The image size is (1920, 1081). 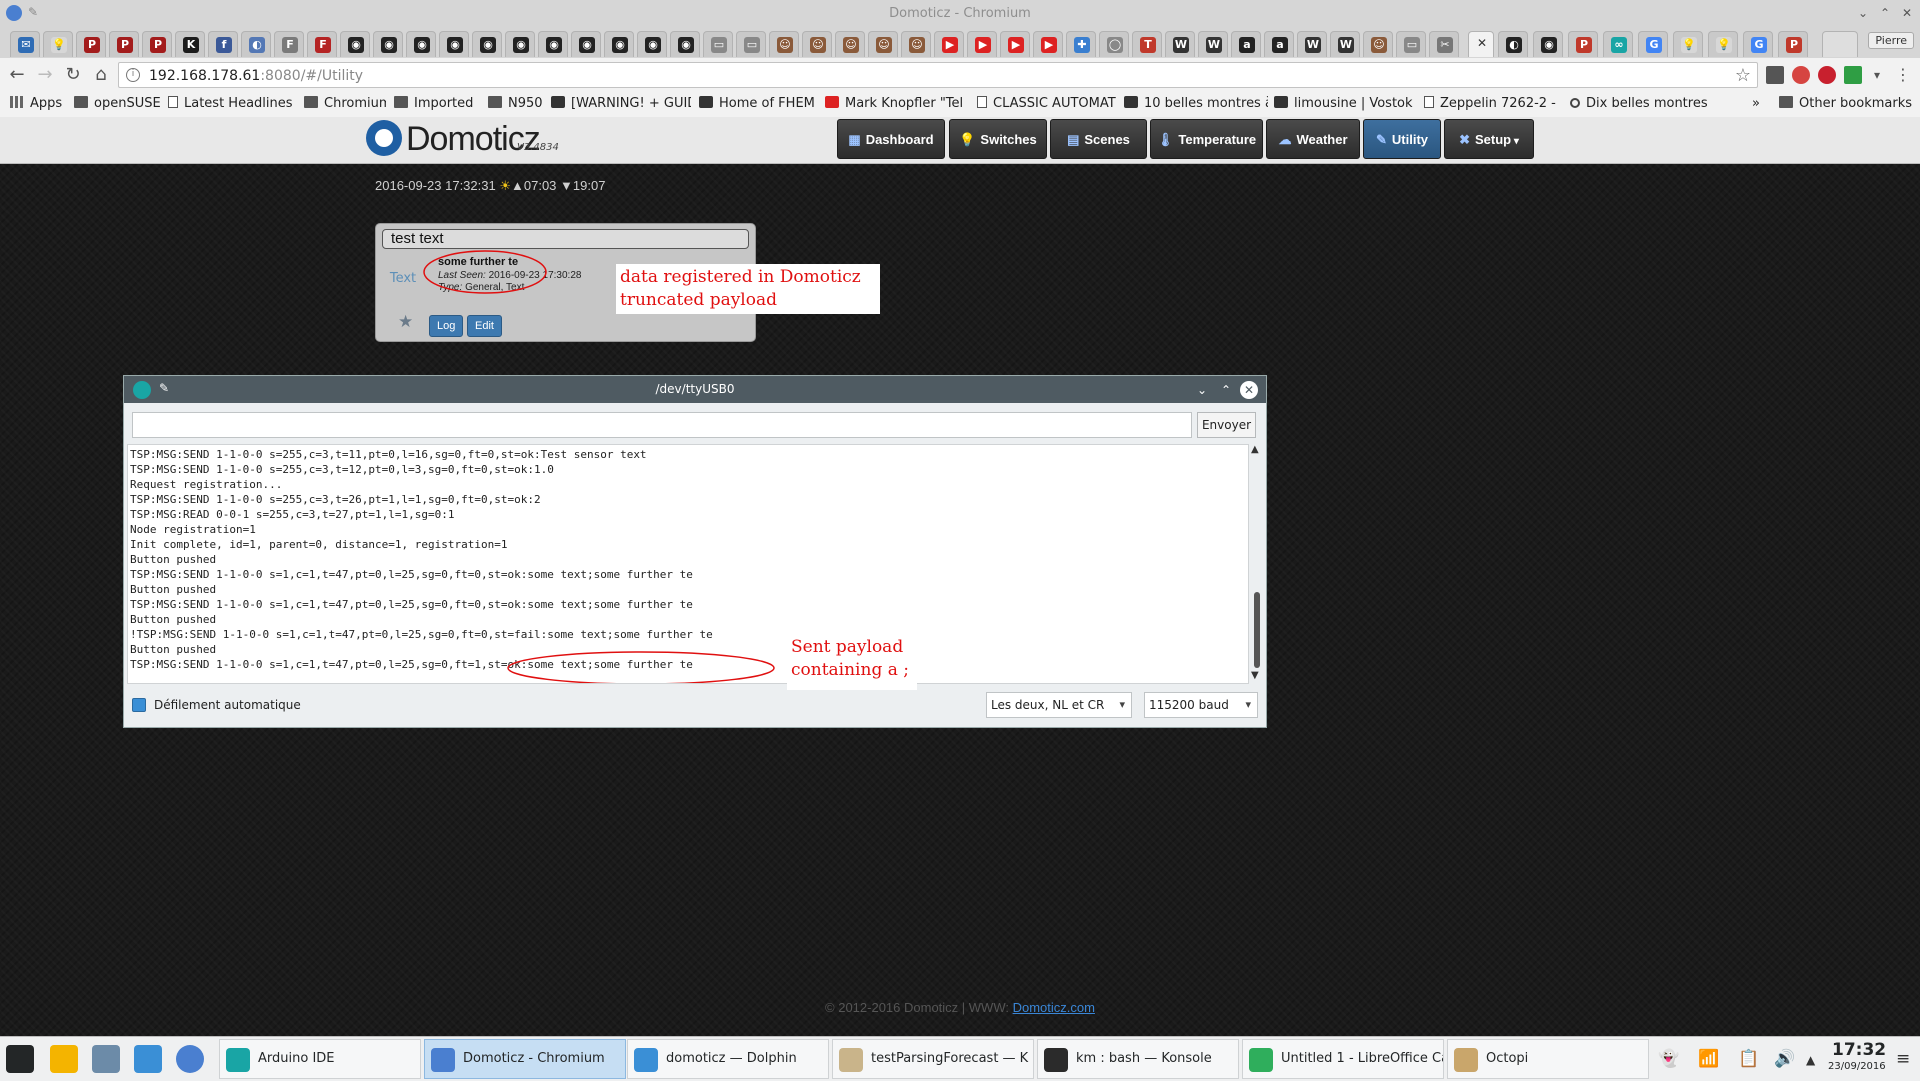 I want to click on ghost-tray-icon: 👻, so click(x=1668, y=1059).